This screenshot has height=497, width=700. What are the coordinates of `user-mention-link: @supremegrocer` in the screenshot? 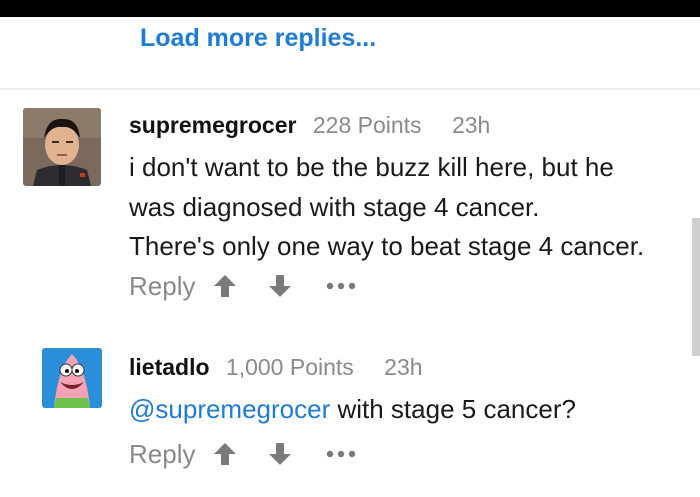 It's located at (229, 409).